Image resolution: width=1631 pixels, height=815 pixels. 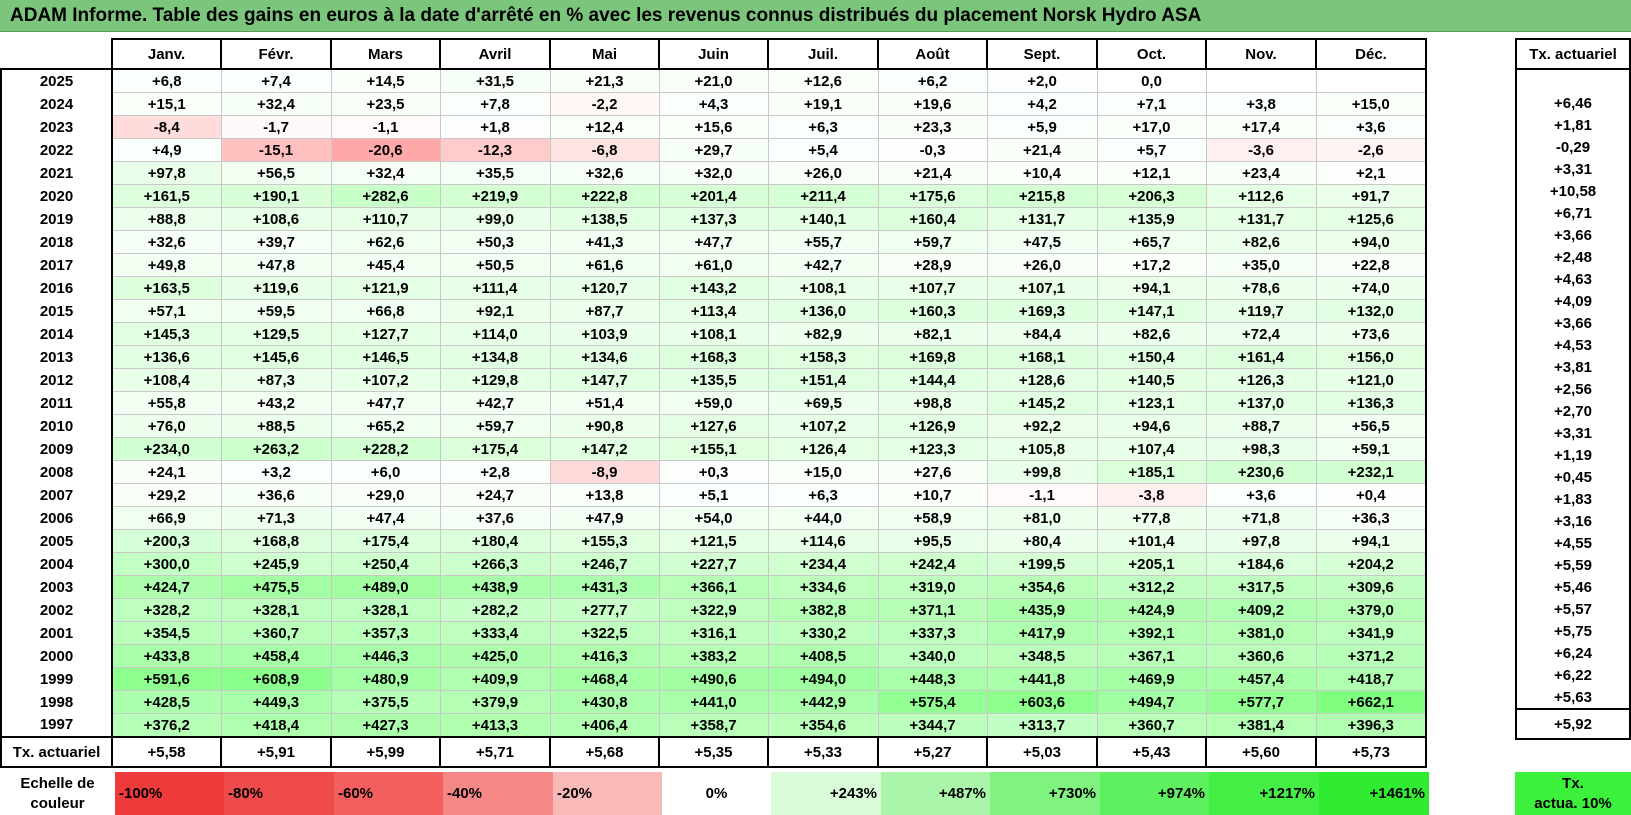 I want to click on gain-cell: +441,0, so click(x=713, y=702).